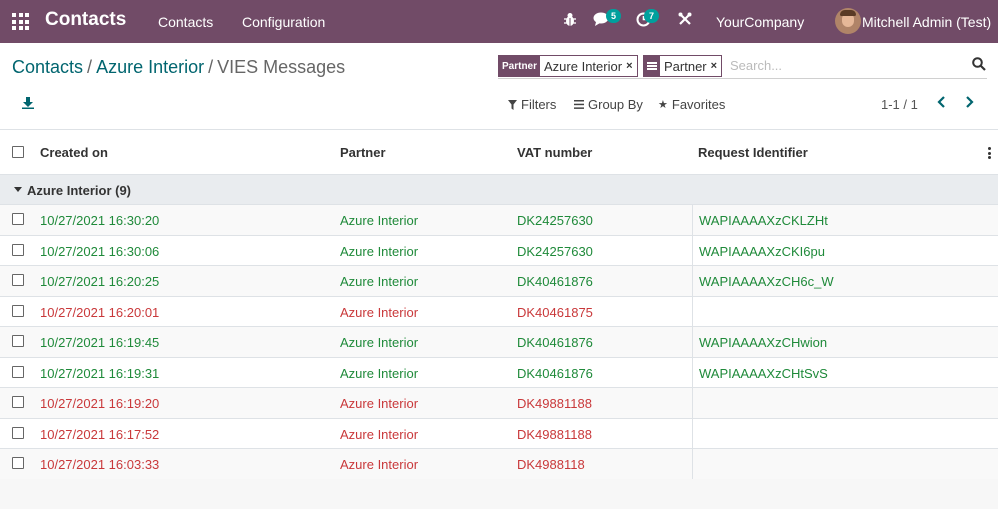 This screenshot has width=998, height=509. I want to click on select-all-checkbox, so click(18, 152).